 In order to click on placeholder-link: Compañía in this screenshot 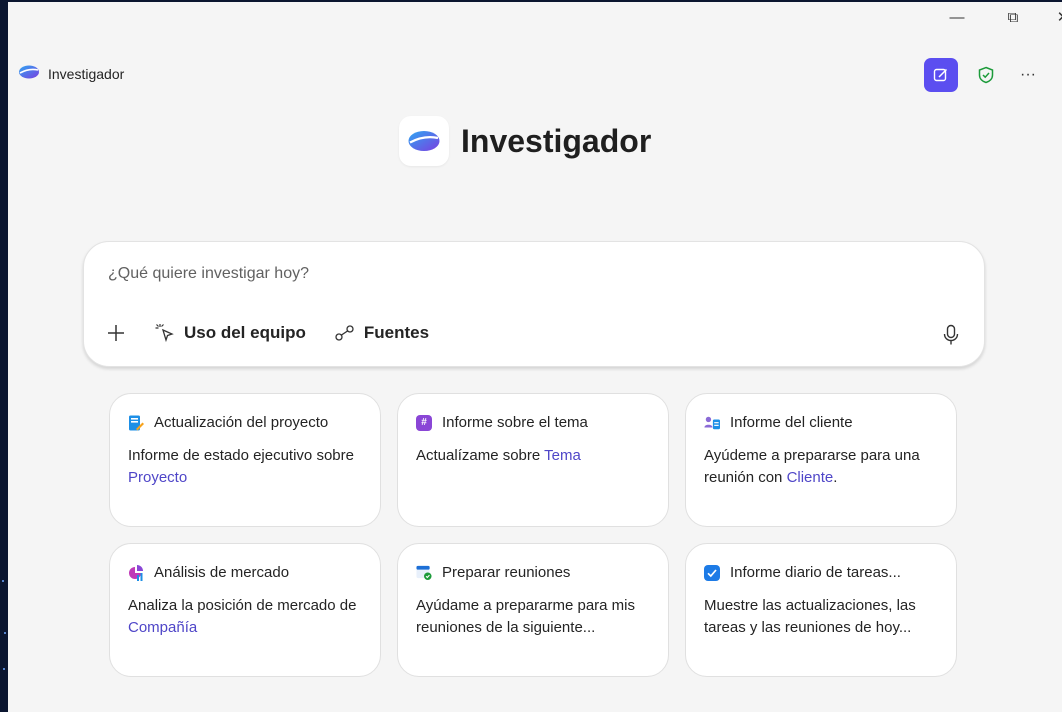, I will do `click(162, 627)`.